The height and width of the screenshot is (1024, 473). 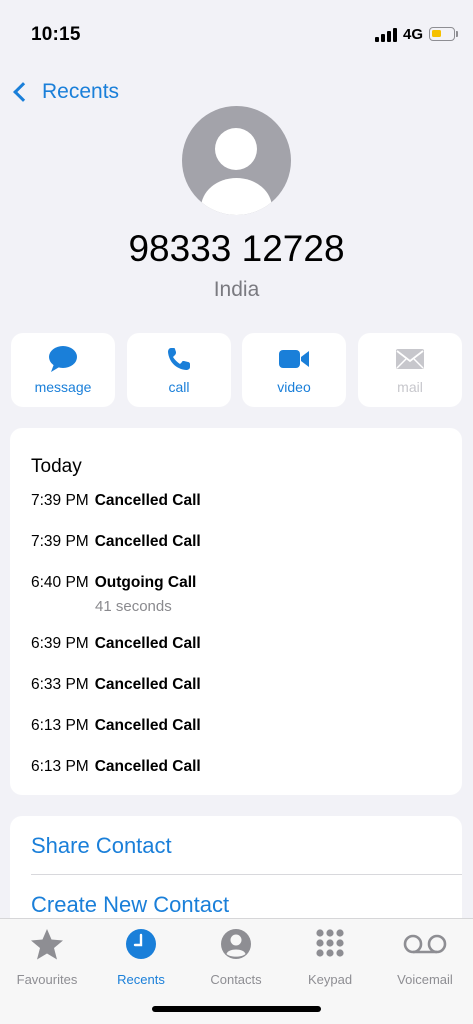 I want to click on call-button: call, so click(x=179, y=370).